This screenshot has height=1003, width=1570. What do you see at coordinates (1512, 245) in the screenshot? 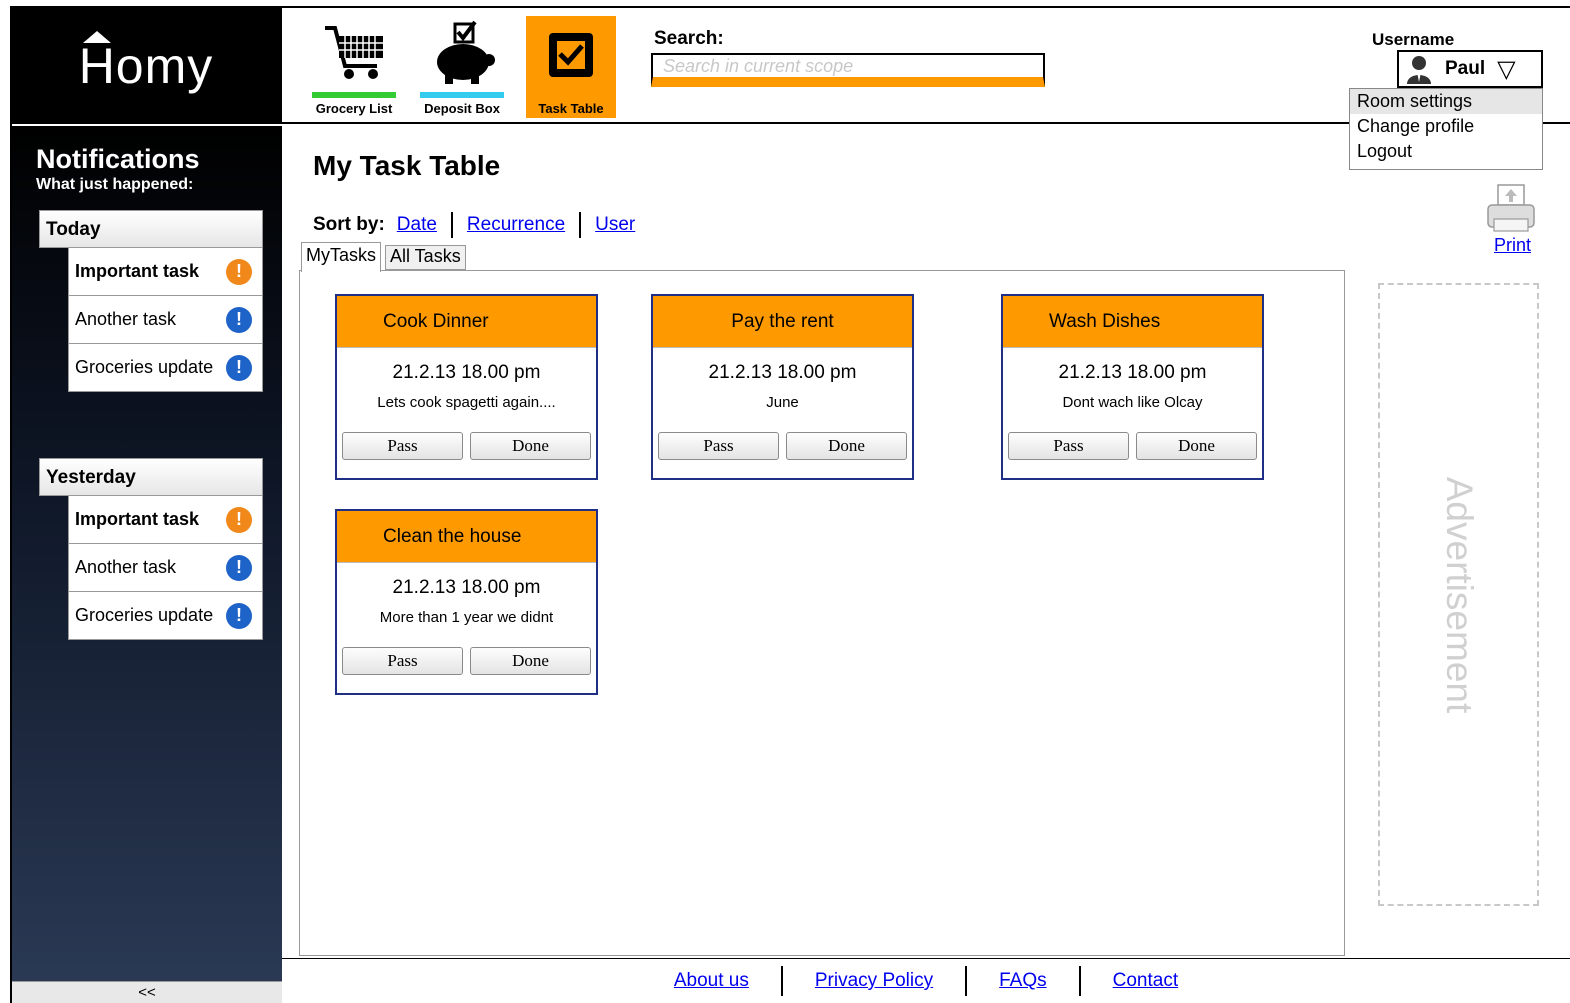
I see `print-link: Print` at bounding box center [1512, 245].